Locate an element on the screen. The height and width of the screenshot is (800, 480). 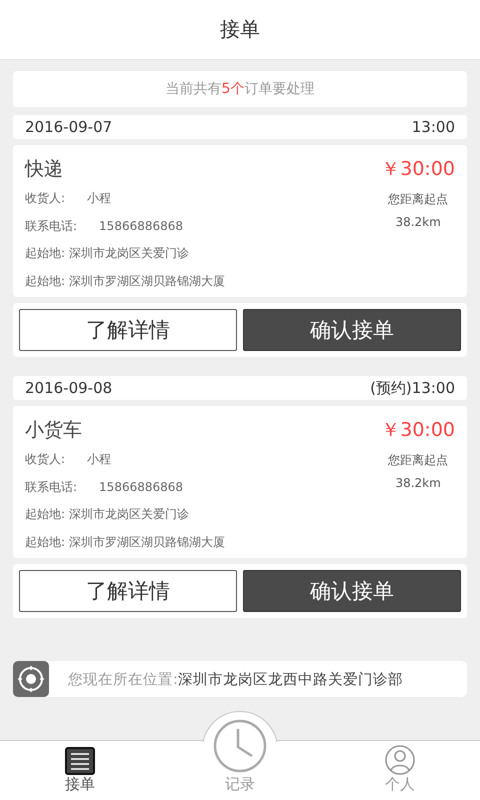
tab: 接单 is located at coordinates (80, 773).